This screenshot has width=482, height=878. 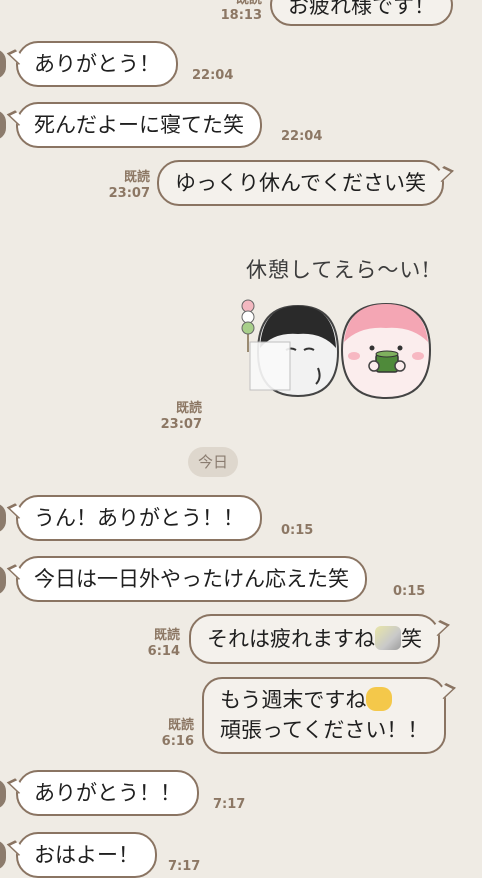 I want to click on message-bubble-sent: それは疲れますね 笑, so click(x=319, y=639).